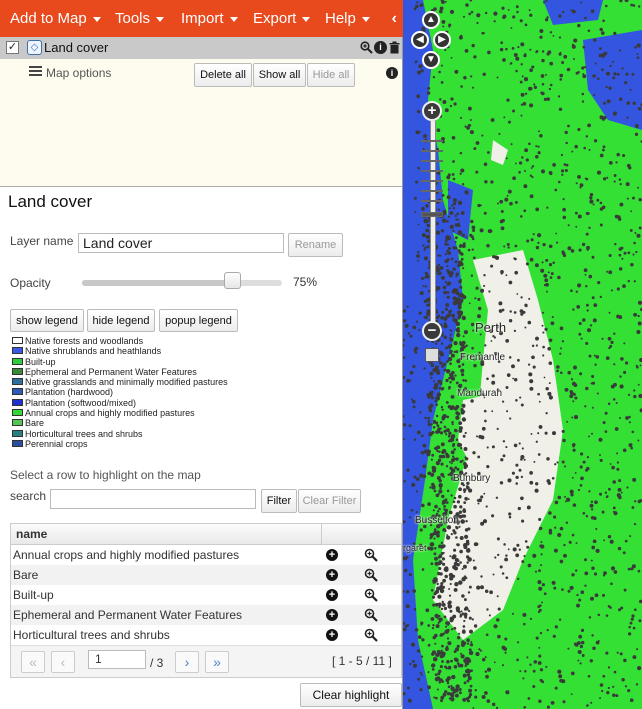  Describe the element at coordinates (120, 351) in the screenshot. I see `legend-item: Native shrublands and heathlands` at that location.